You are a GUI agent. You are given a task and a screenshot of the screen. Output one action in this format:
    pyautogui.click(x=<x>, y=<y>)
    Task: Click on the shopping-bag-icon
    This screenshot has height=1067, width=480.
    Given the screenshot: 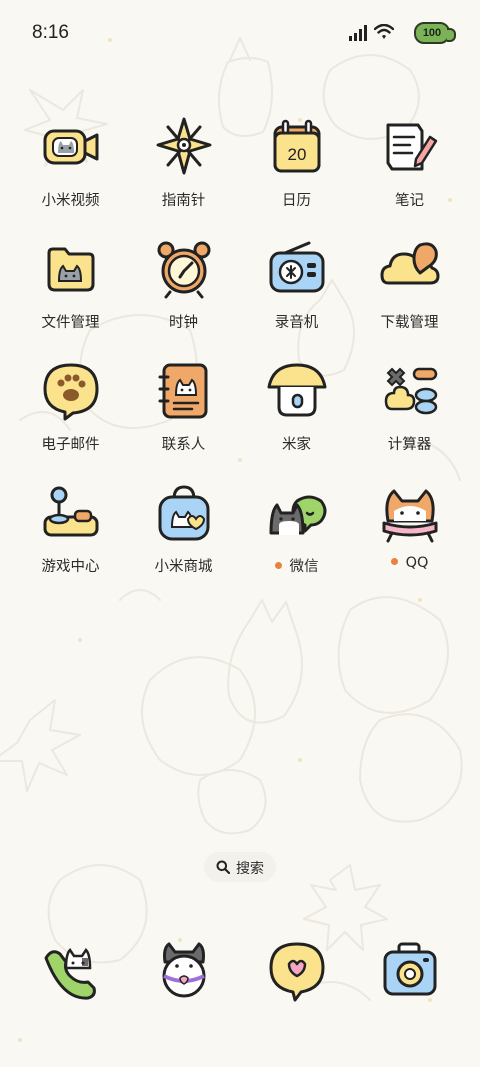 What is the action you would take?
    pyautogui.click(x=183, y=513)
    